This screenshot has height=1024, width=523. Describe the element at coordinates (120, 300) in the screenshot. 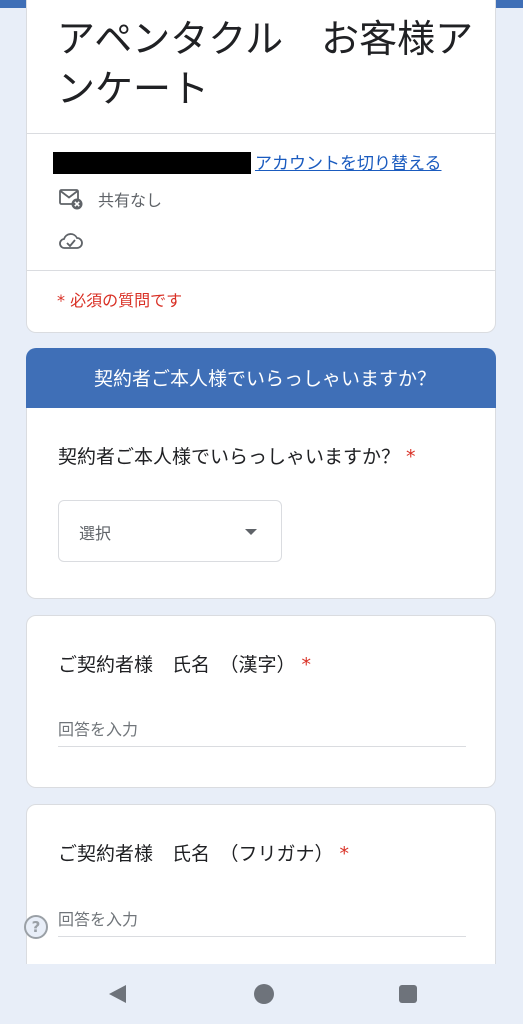

I see `required-note: * 必須の質問です` at that location.